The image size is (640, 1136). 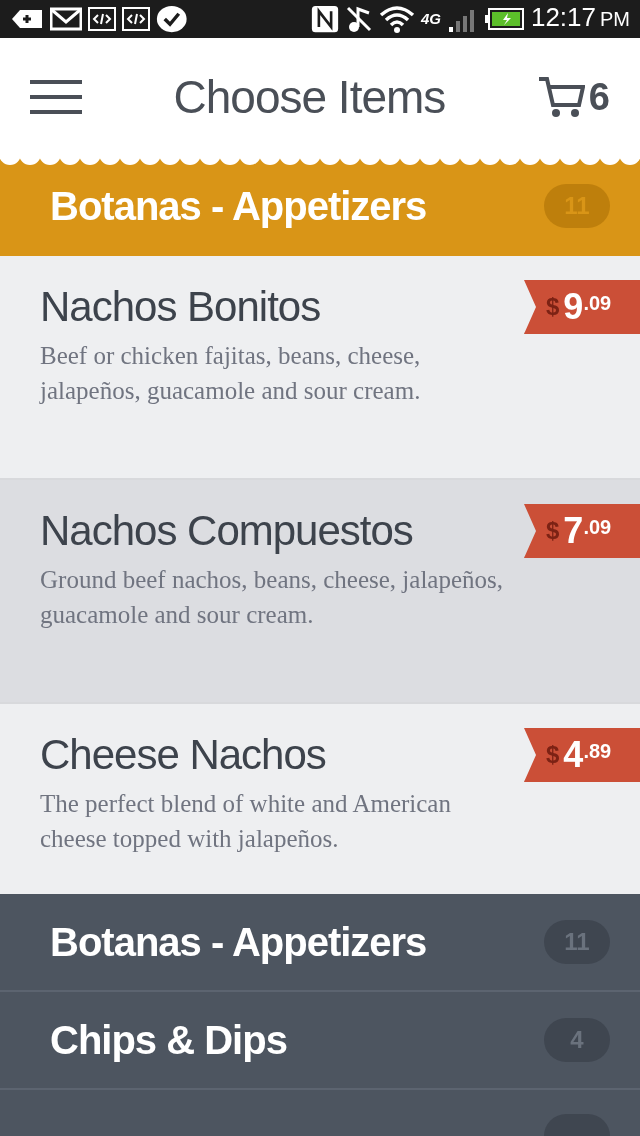 I want to click on cart-button: 6, so click(x=573, y=97).